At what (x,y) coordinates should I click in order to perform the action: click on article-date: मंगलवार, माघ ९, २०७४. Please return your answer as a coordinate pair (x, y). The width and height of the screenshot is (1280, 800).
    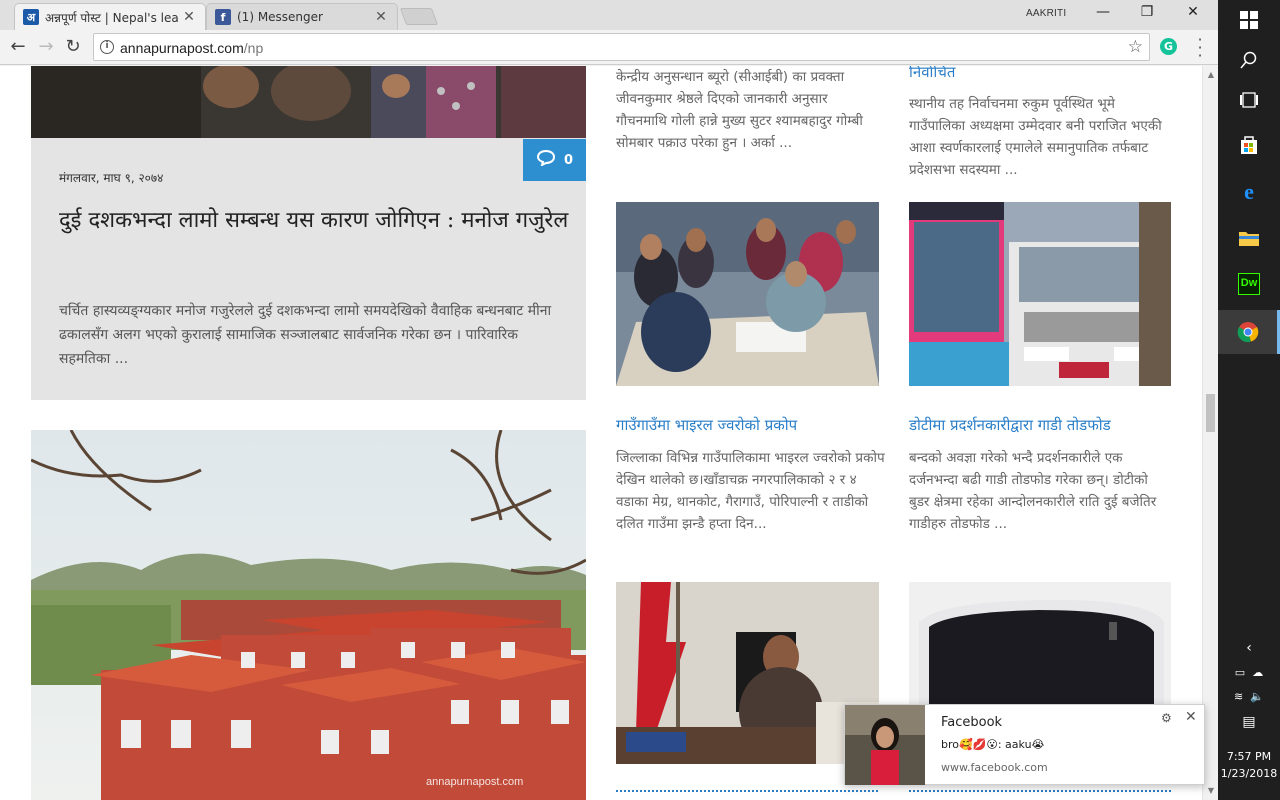
    Looking at the image, I should click on (111, 178).